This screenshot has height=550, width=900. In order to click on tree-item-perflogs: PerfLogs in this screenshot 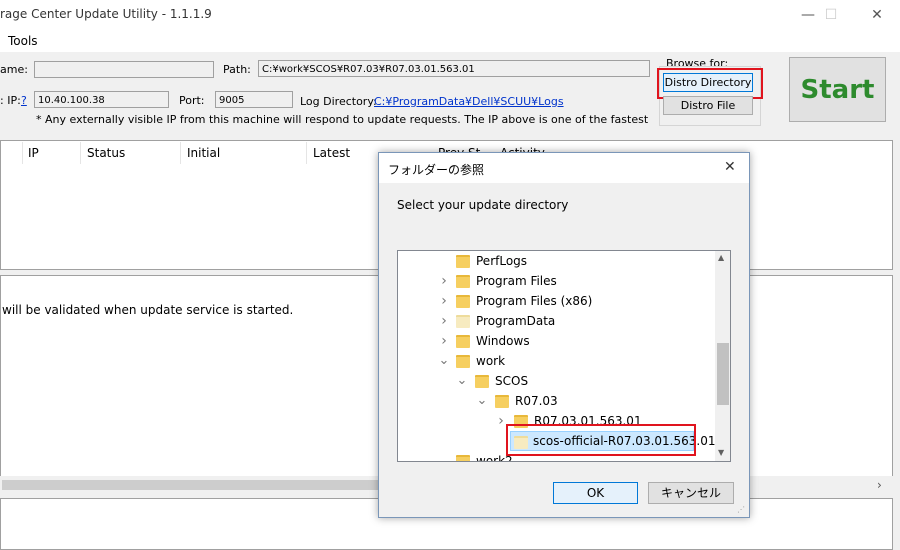, I will do `click(558, 261)`.